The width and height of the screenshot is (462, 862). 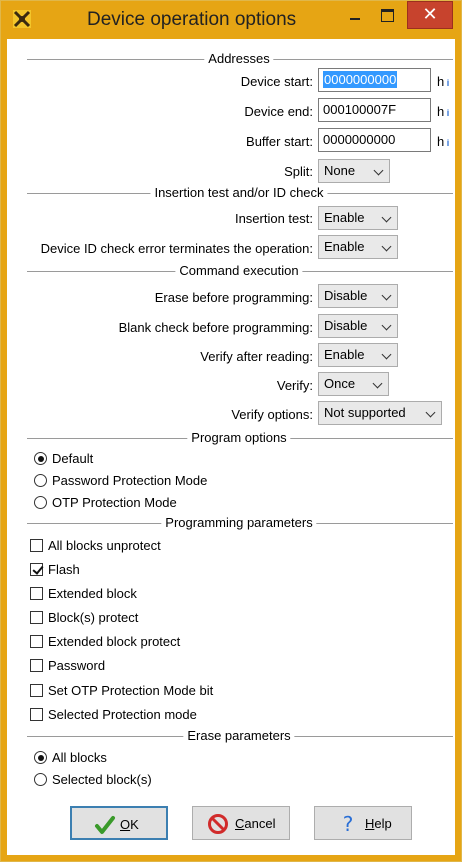 What do you see at coordinates (36, 641) in the screenshot?
I see `checkbox-extended-block-protect` at bounding box center [36, 641].